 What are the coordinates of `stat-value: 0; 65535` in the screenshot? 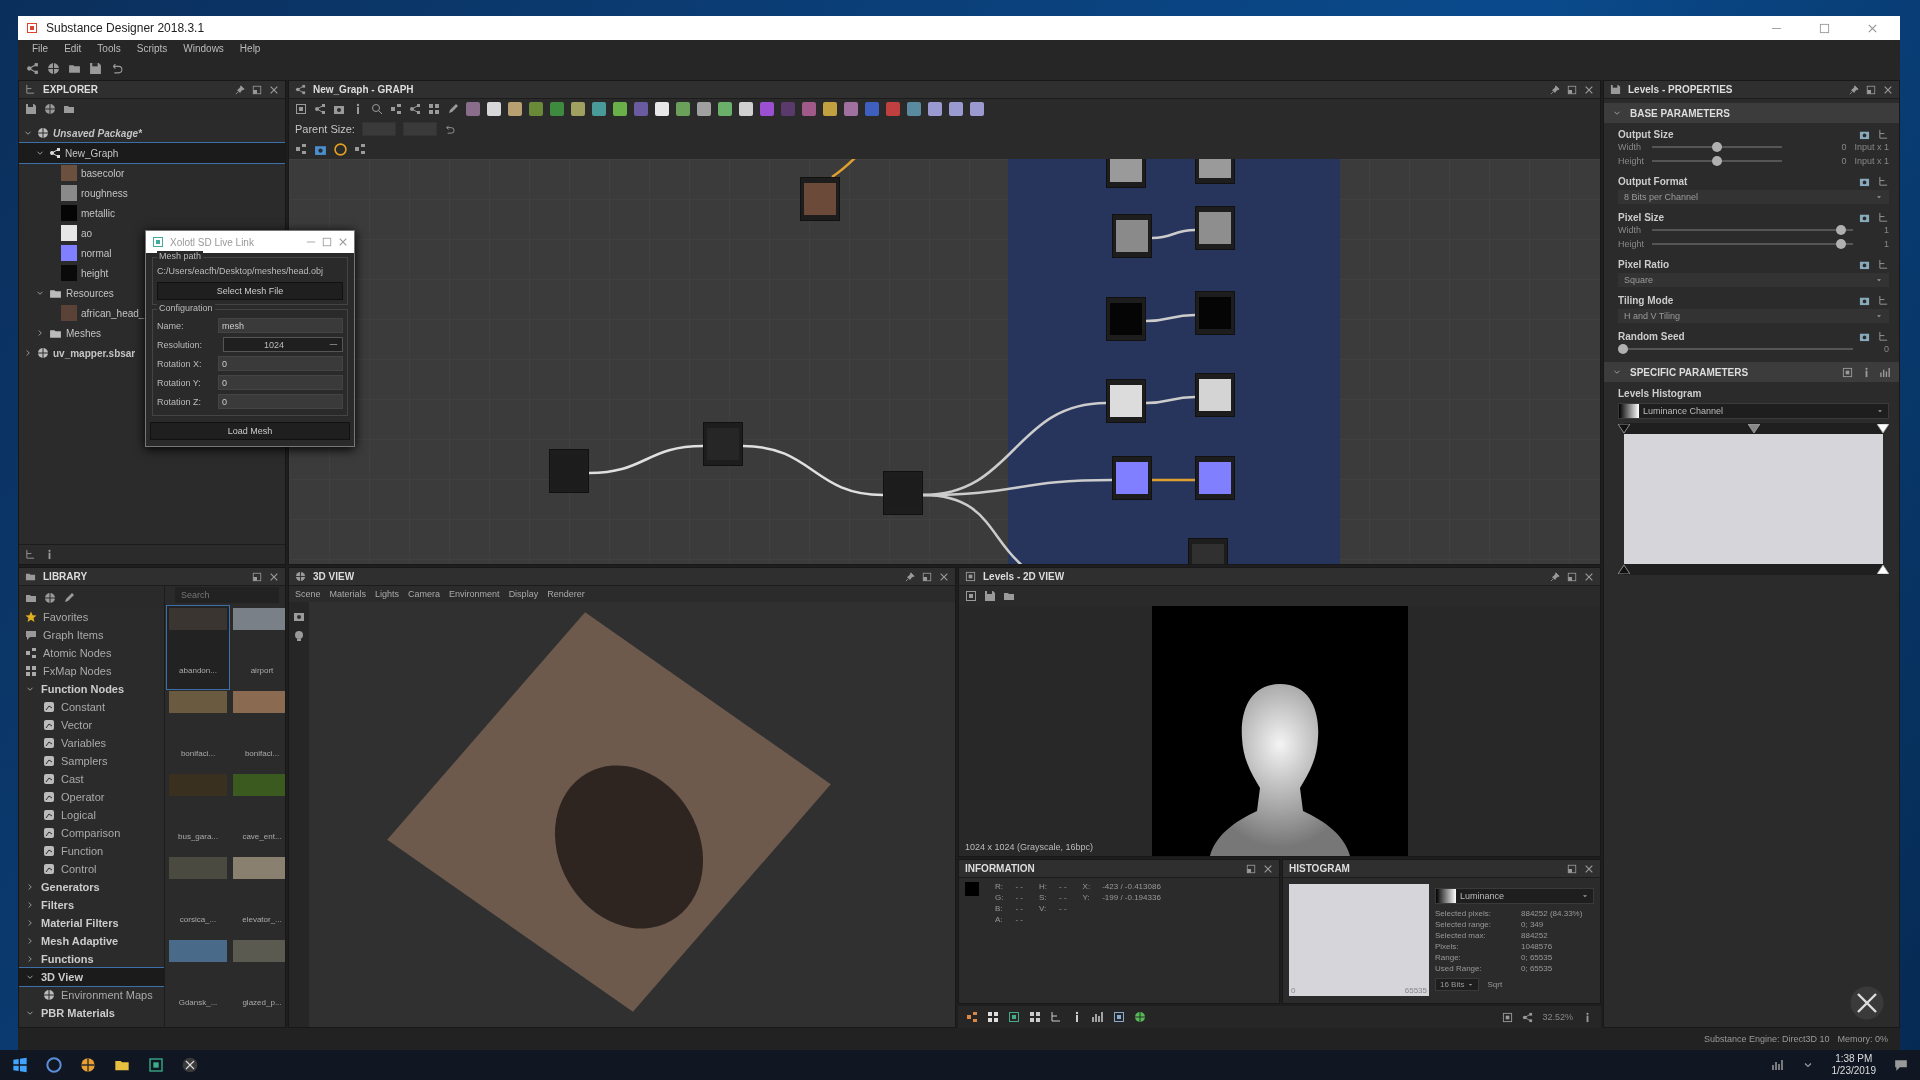 It's located at (1537, 968).